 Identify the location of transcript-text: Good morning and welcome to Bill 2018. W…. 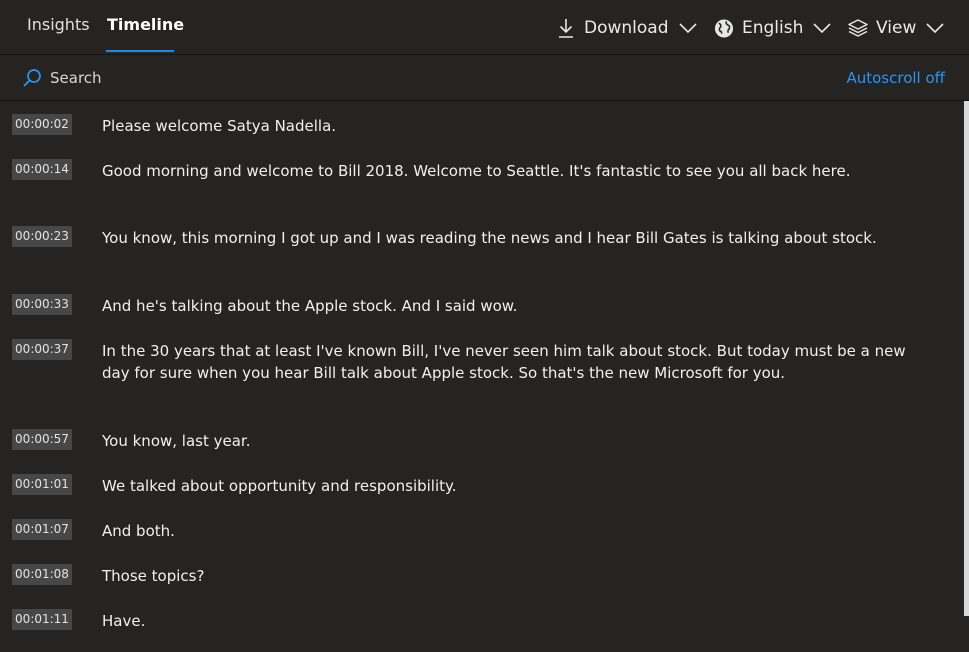
(476, 171).